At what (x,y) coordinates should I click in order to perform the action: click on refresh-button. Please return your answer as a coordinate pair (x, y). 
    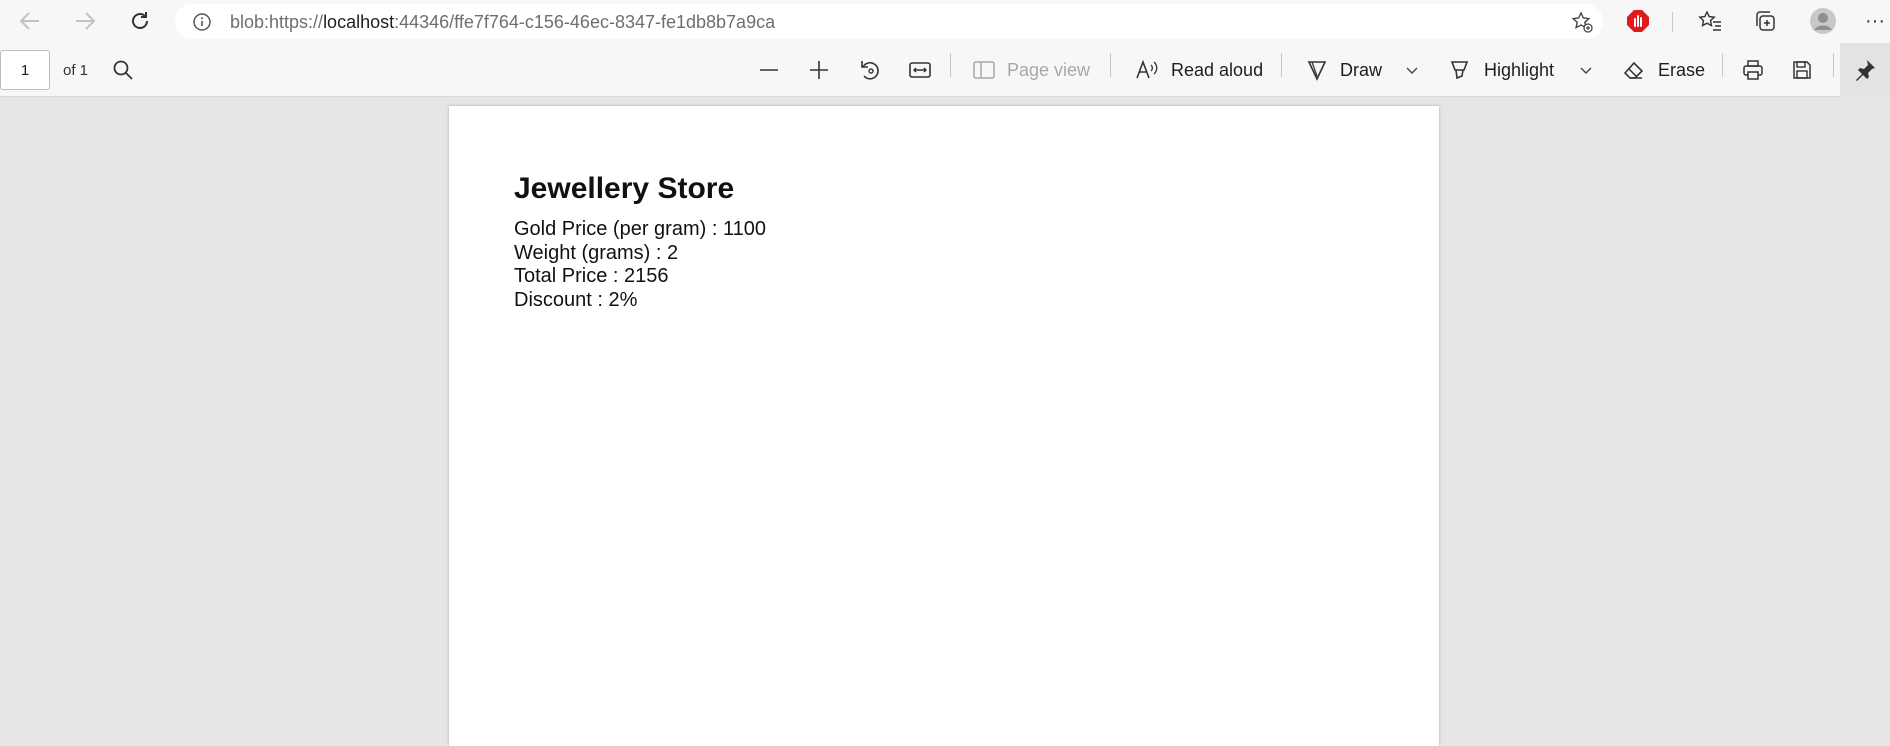
    Looking at the image, I should click on (140, 21).